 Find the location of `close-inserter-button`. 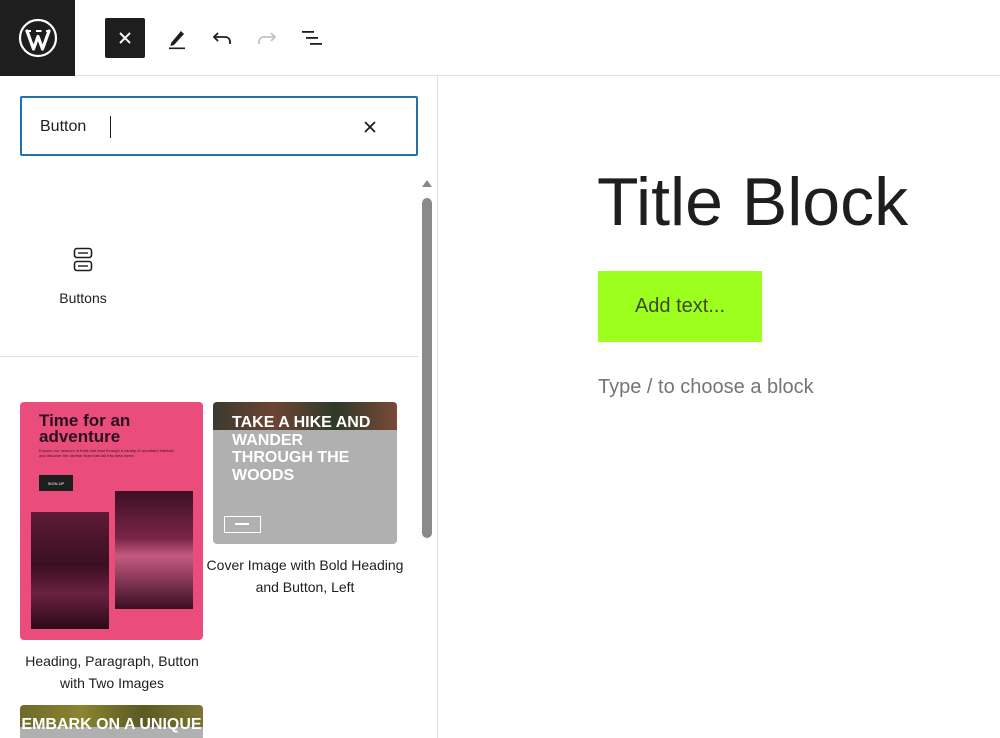

close-inserter-button is located at coordinates (125, 38).